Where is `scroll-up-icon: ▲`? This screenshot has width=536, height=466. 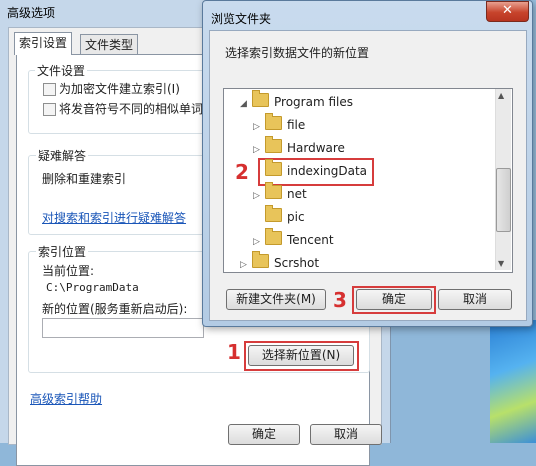
scroll-up-icon: ▲ is located at coordinates (501, 95).